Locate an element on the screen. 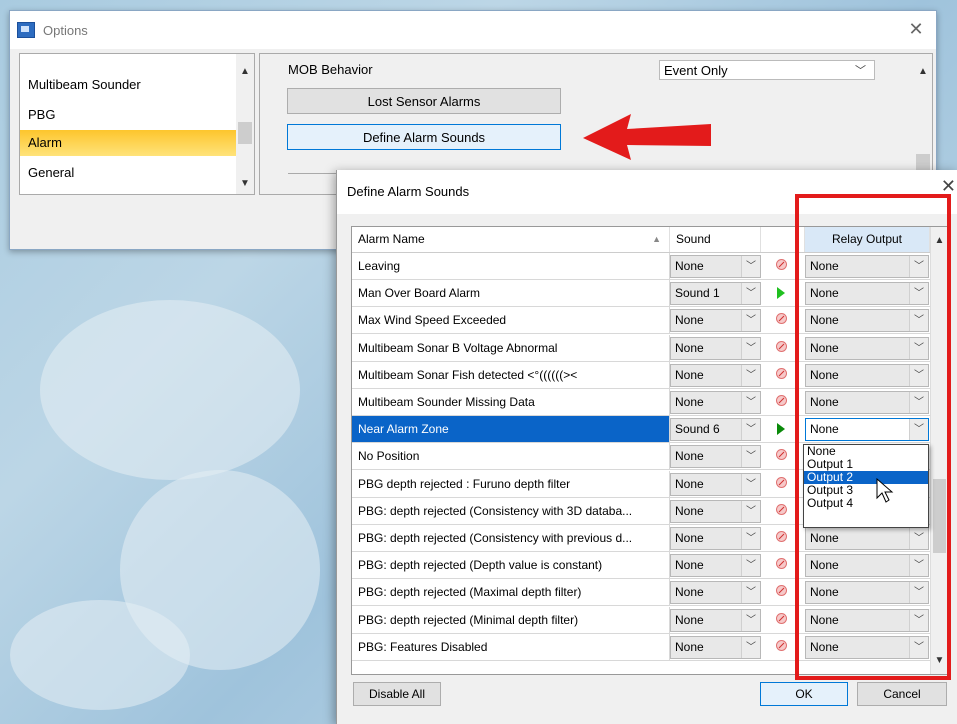 The height and width of the screenshot is (724, 957). disable-all-button: Disable All is located at coordinates (397, 694).